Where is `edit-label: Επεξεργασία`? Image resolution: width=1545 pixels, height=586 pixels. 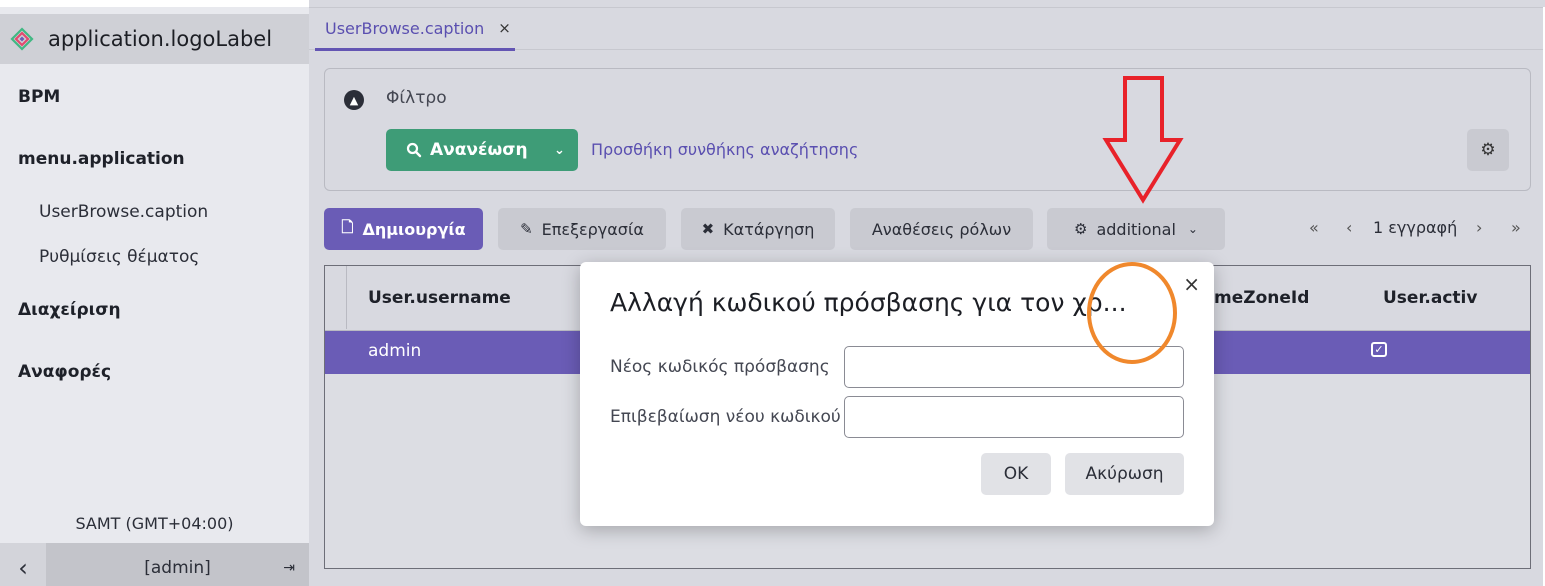
edit-label: Επεξεργασία is located at coordinates (592, 229).